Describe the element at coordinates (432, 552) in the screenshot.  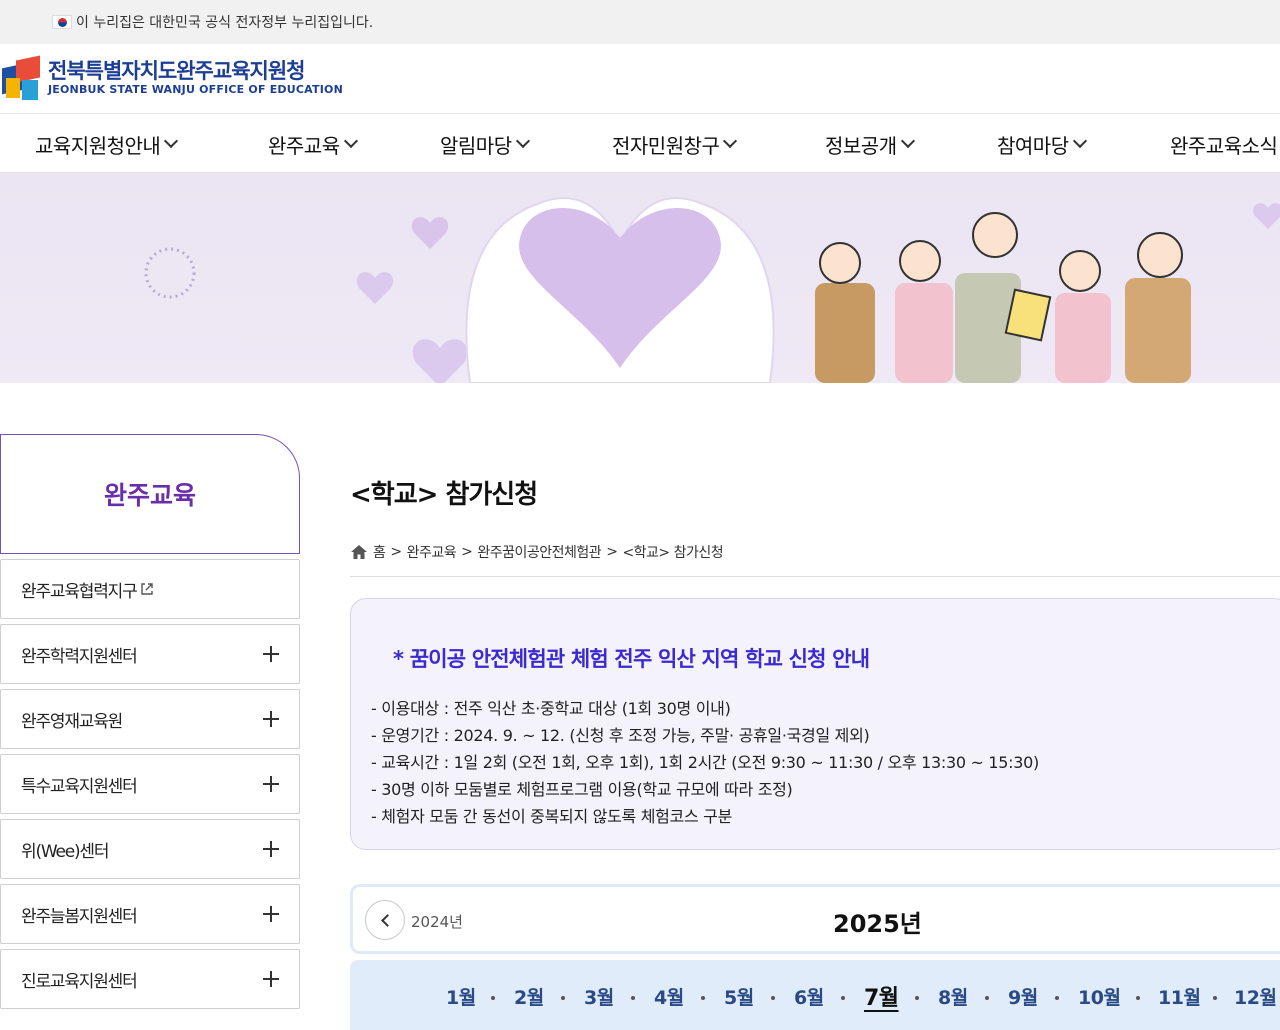
I see `breadcrumb-wanju-education: 완주교육` at that location.